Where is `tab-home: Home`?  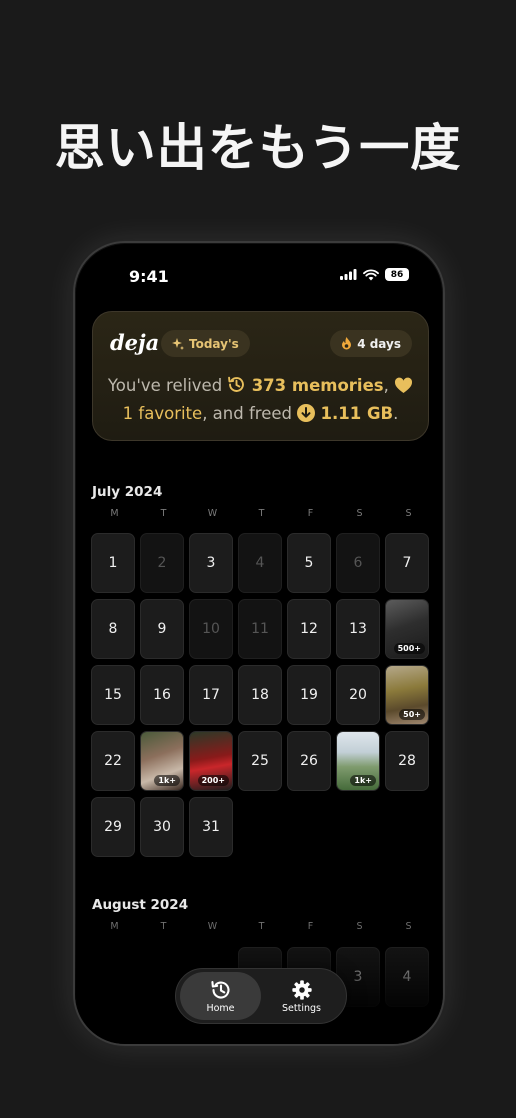 tab-home: Home is located at coordinates (220, 996).